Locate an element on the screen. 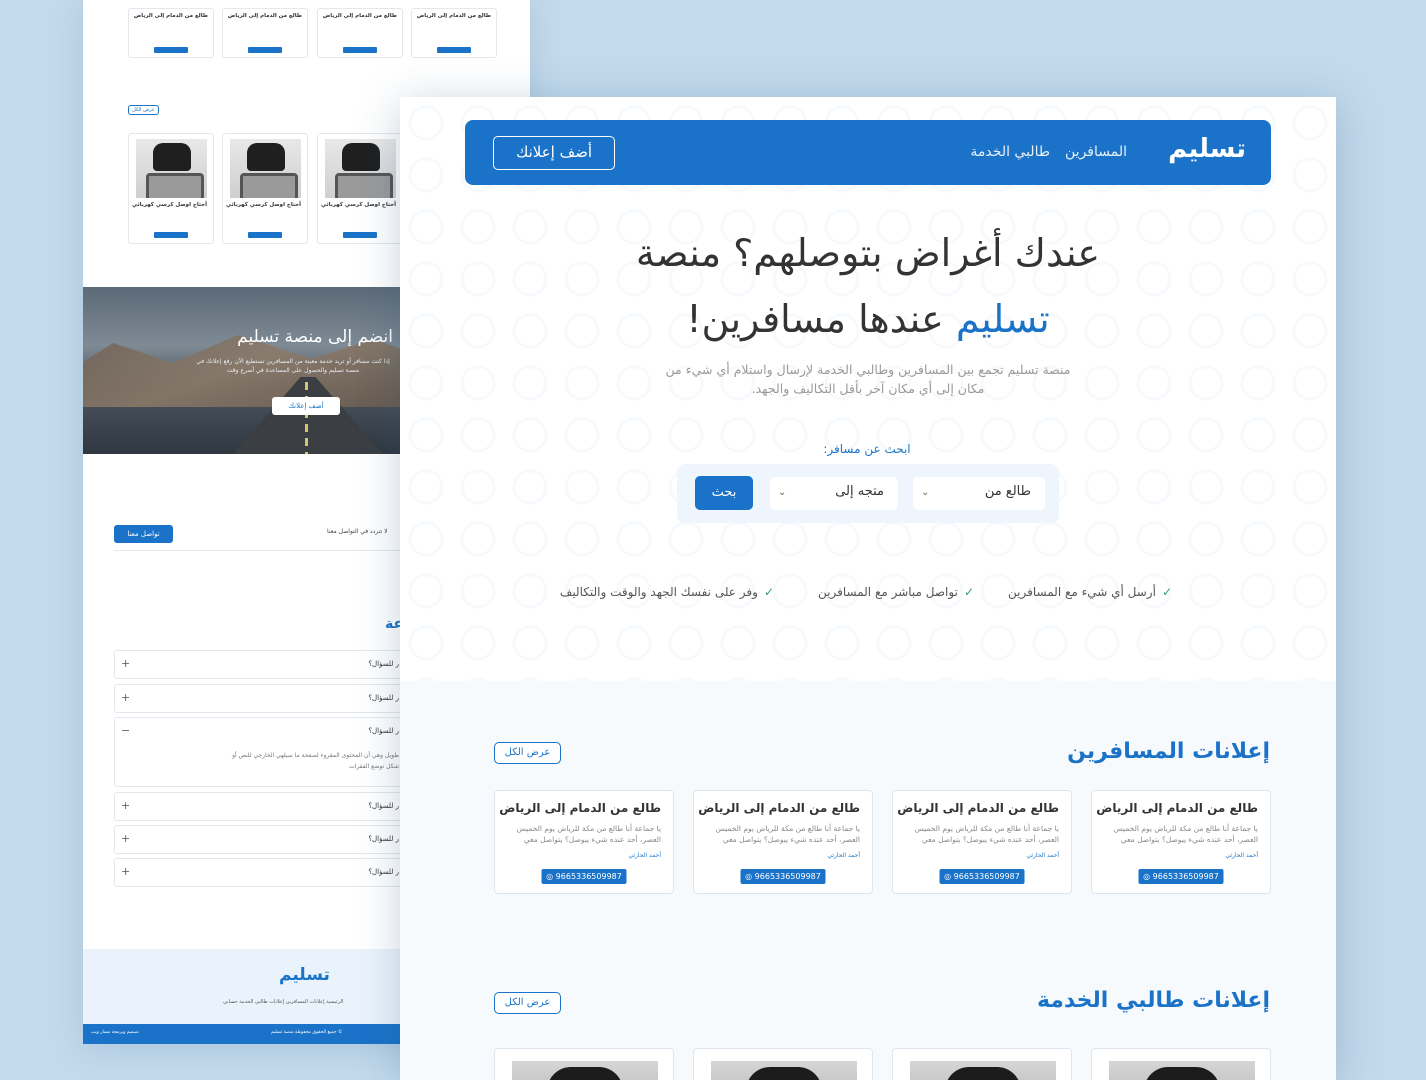  requesters-ads-title: إعلانات طالبي الخدمة is located at coordinates (1153, 1000).